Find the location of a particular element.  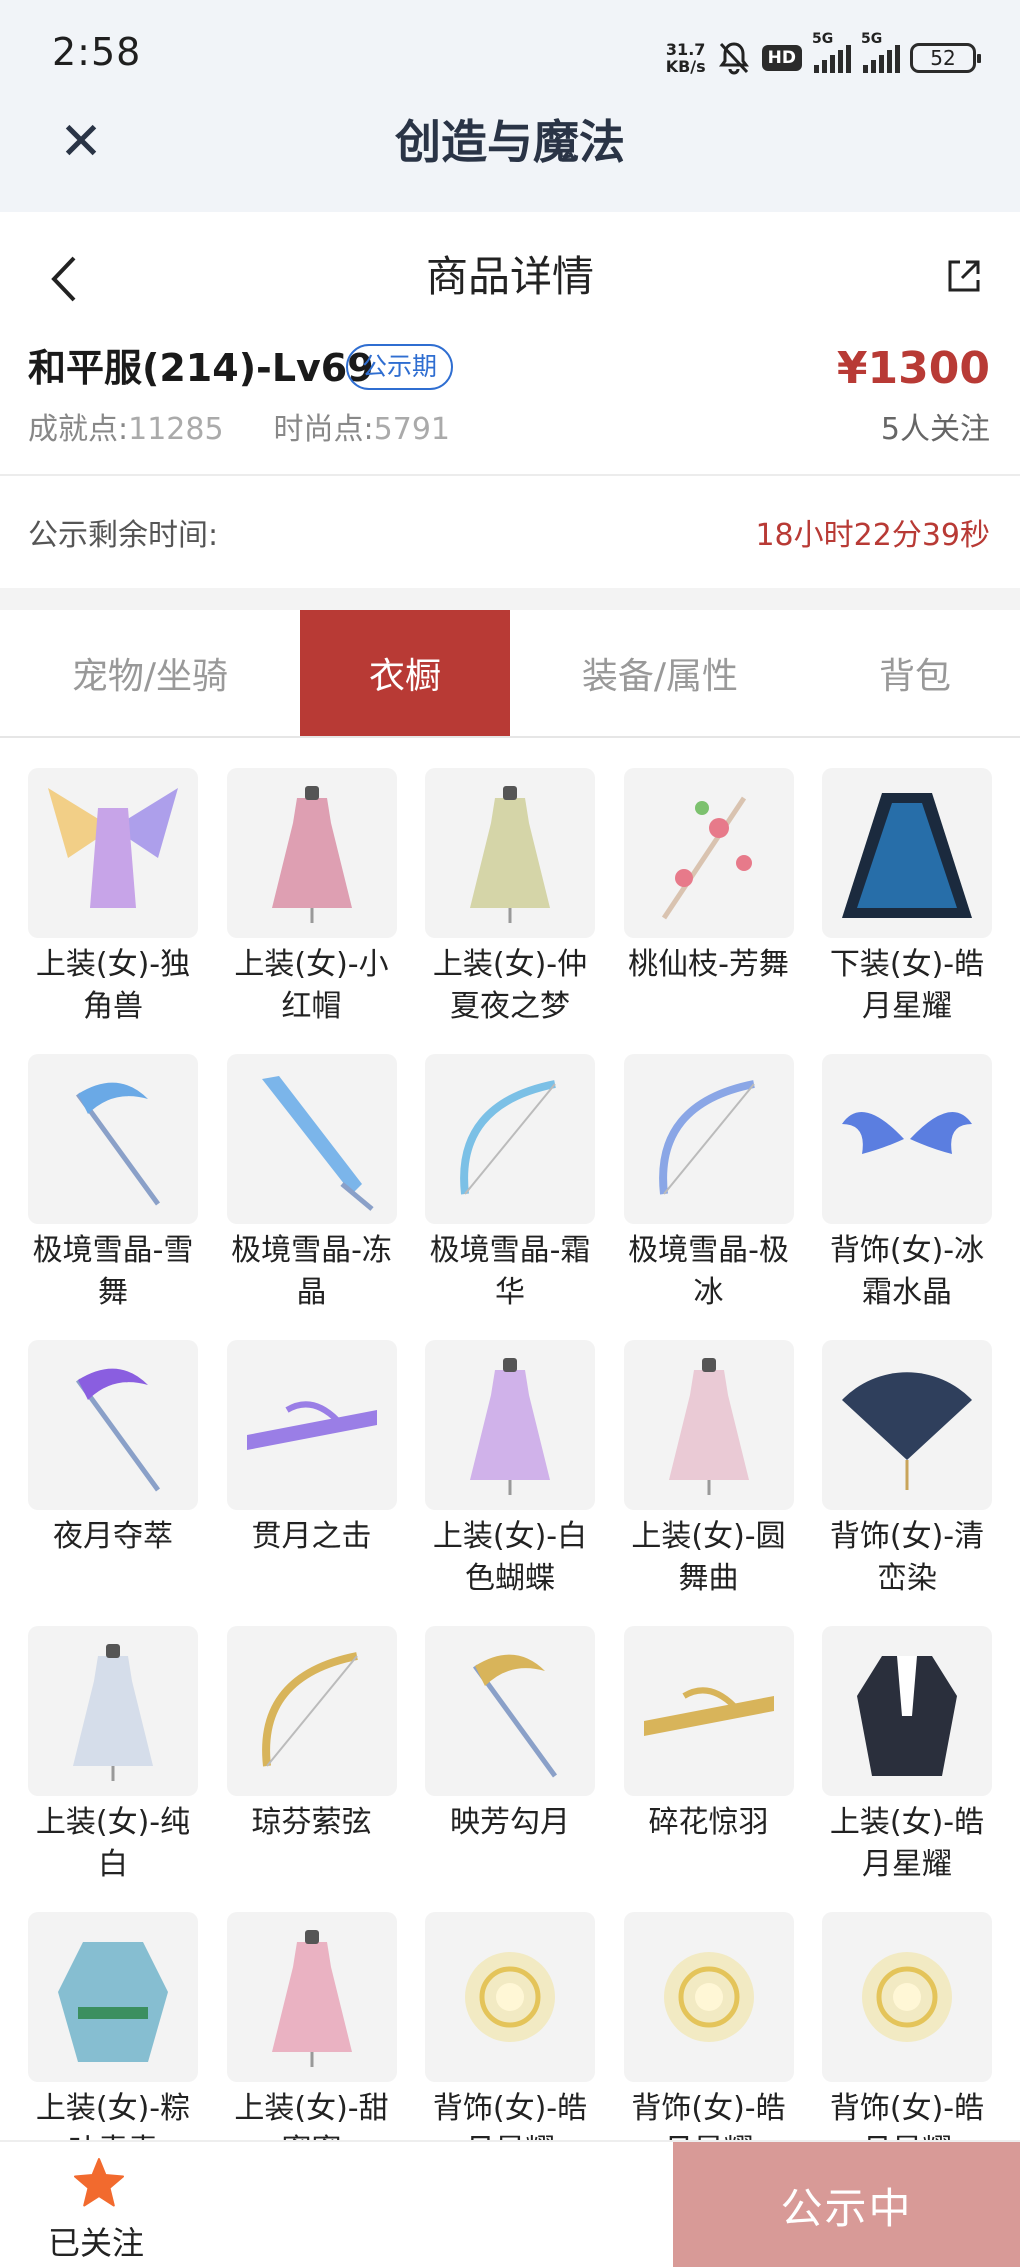

tab-equipment-attributes: 装备/属性 is located at coordinates (660, 673).